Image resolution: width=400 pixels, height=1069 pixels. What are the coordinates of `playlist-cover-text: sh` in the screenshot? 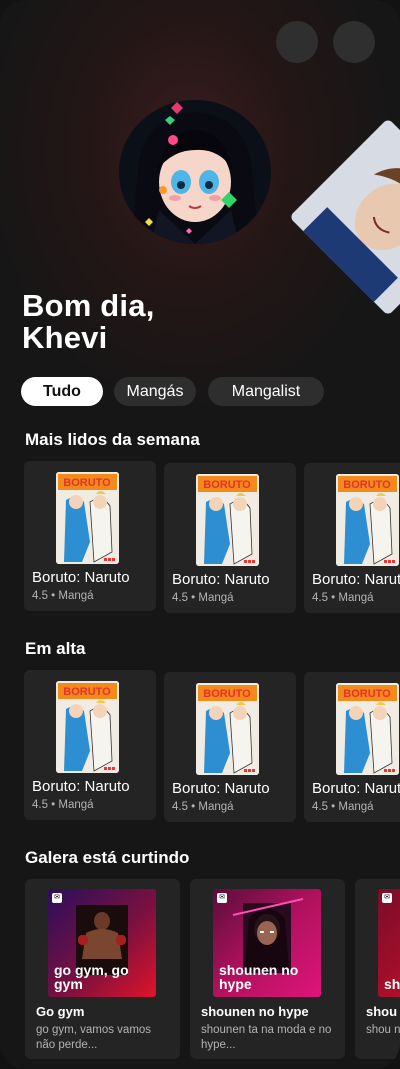 It's located at (392, 984).